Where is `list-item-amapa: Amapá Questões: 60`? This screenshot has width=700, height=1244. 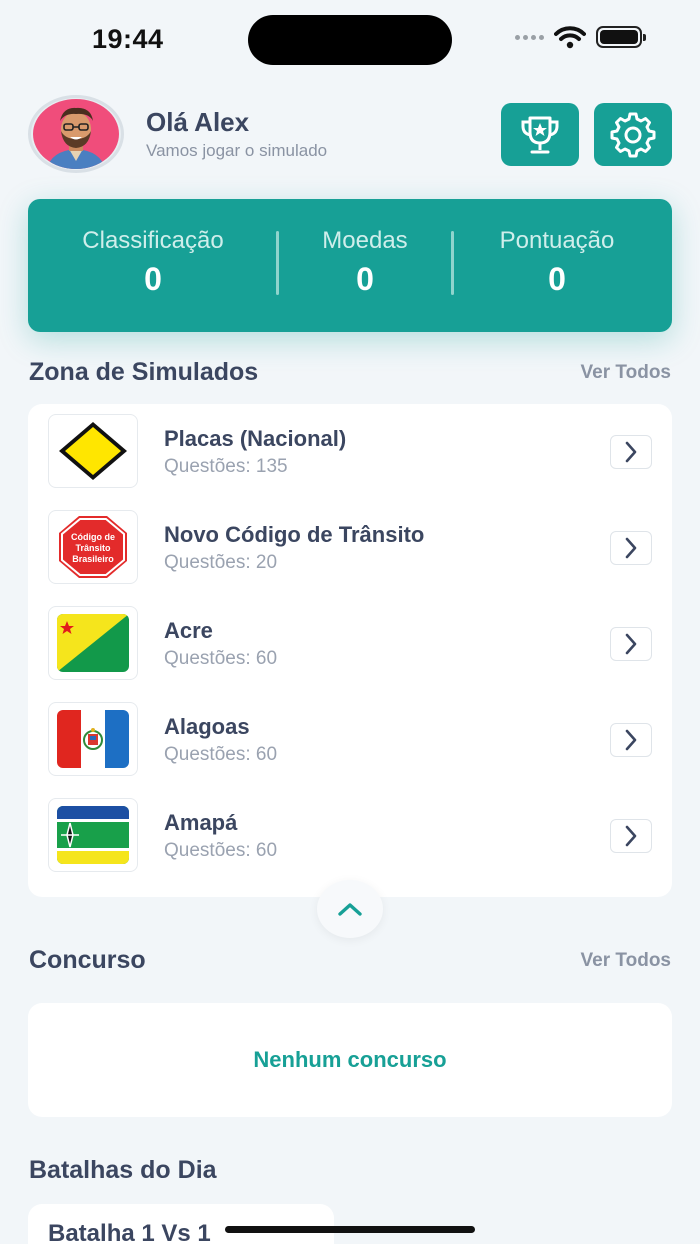 list-item-amapa: Amapá Questões: 60 is located at coordinates (350, 836).